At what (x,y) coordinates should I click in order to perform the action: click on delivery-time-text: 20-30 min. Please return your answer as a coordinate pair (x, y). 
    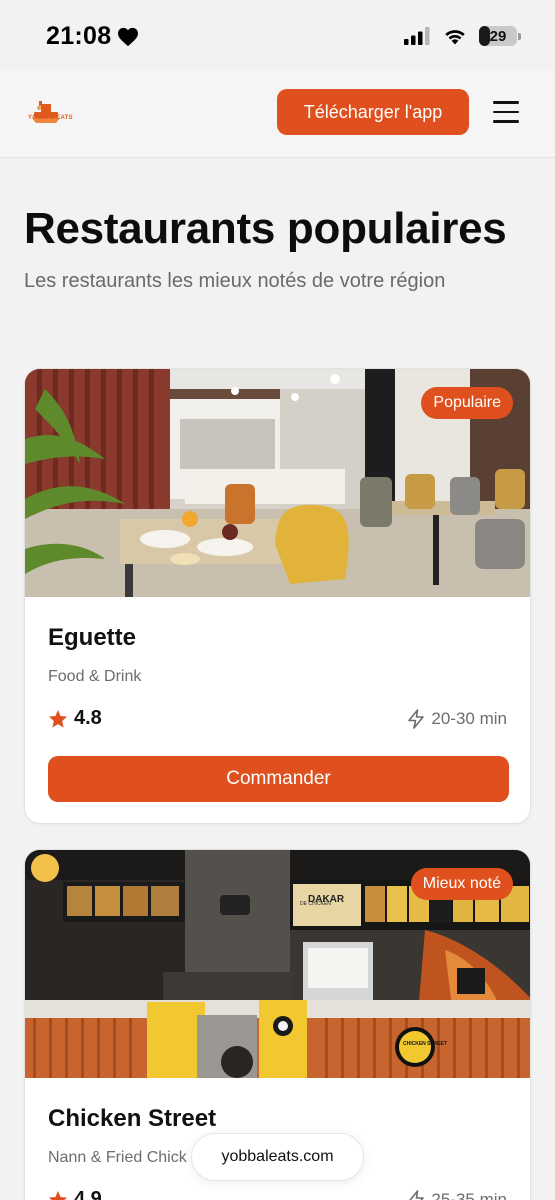
    Looking at the image, I should click on (469, 718).